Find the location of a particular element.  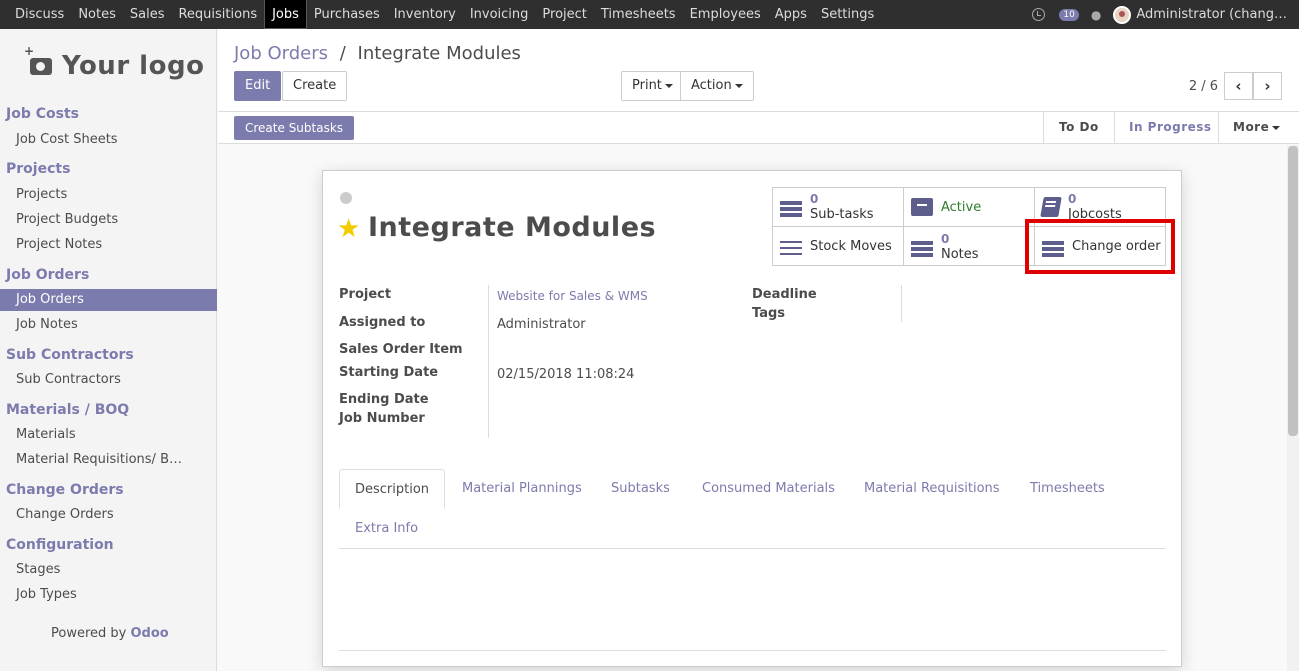

menu-notes: Notes is located at coordinates (97, 14).